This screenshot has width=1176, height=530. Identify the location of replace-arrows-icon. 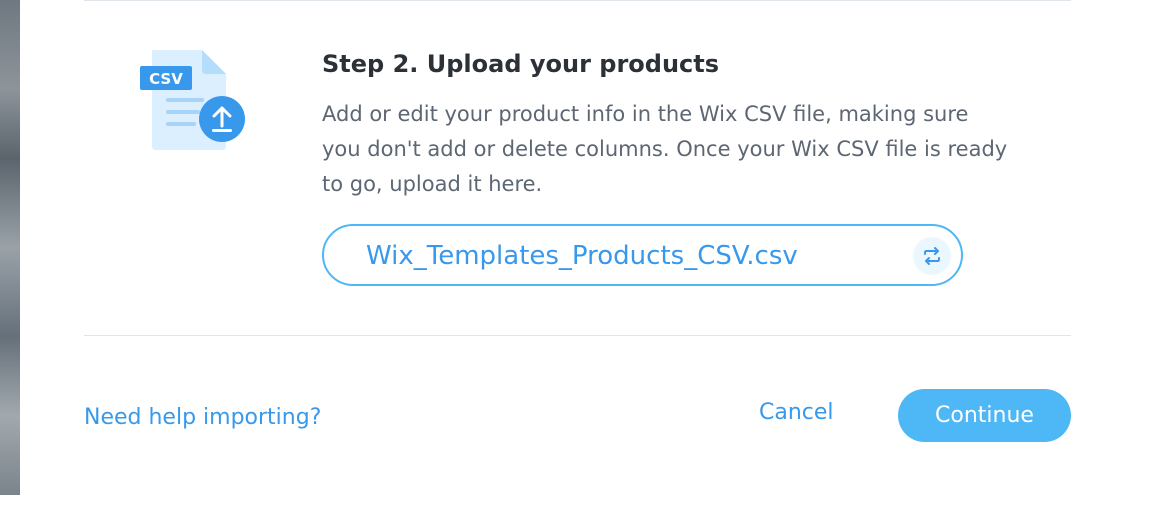
(932, 256).